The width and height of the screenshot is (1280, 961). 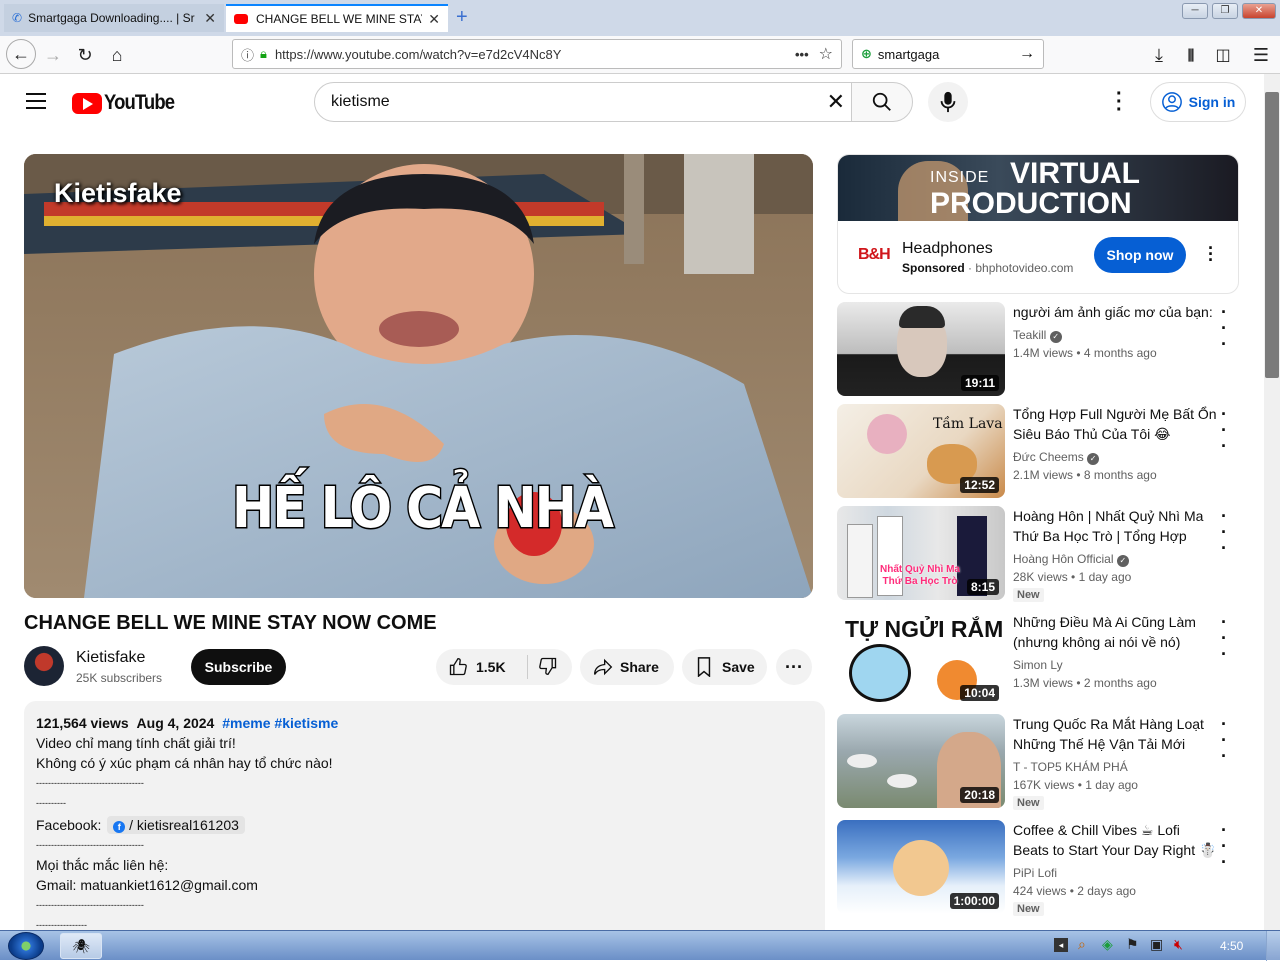 I want to click on more-actions-button: ···, so click(x=794, y=667).